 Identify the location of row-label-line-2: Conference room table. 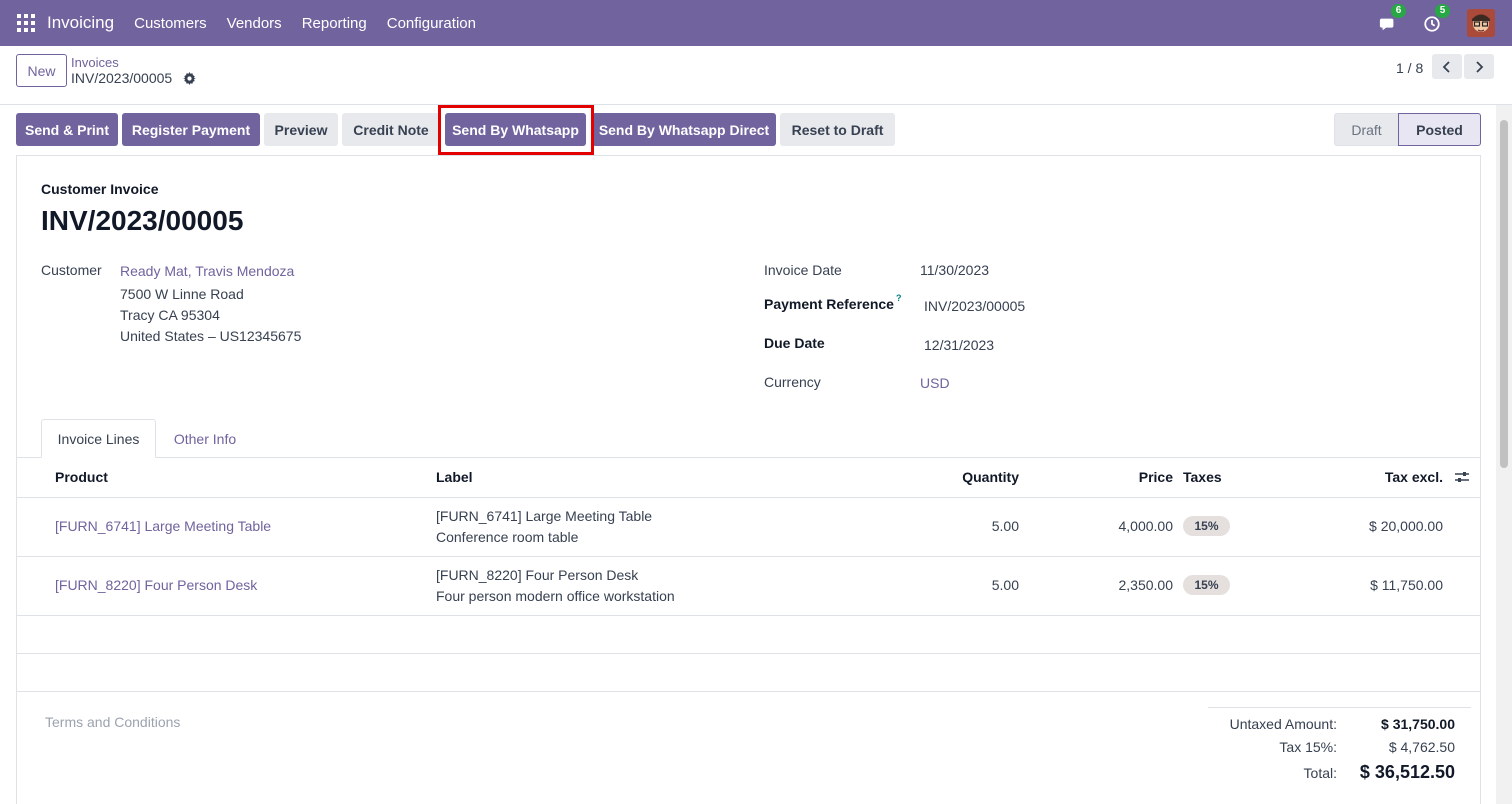
(507, 537).